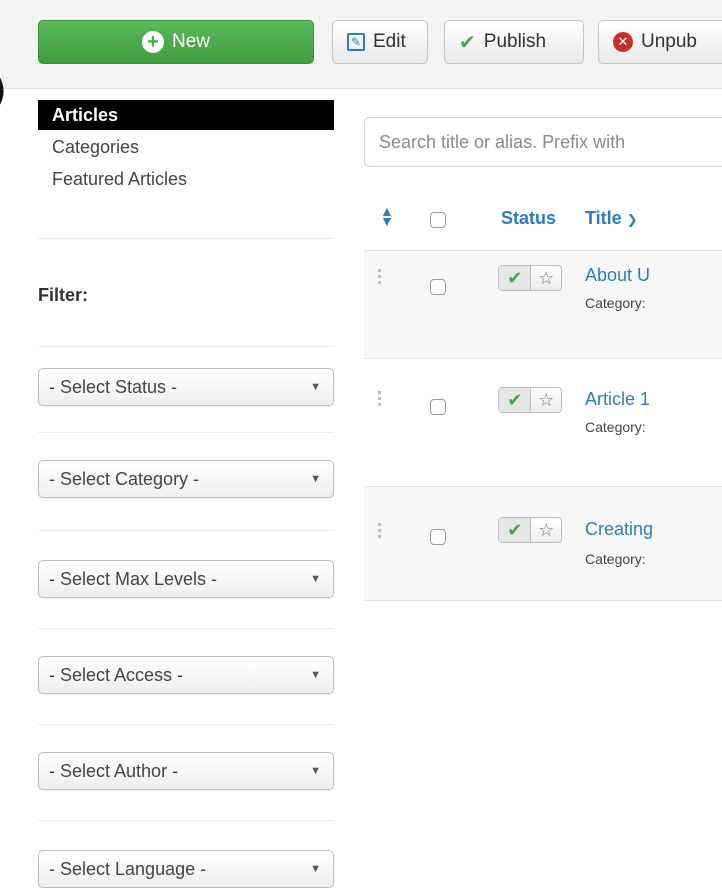 The image size is (722, 888). I want to click on language-filter-select: - Select Language - ▼, so click(186, 869).